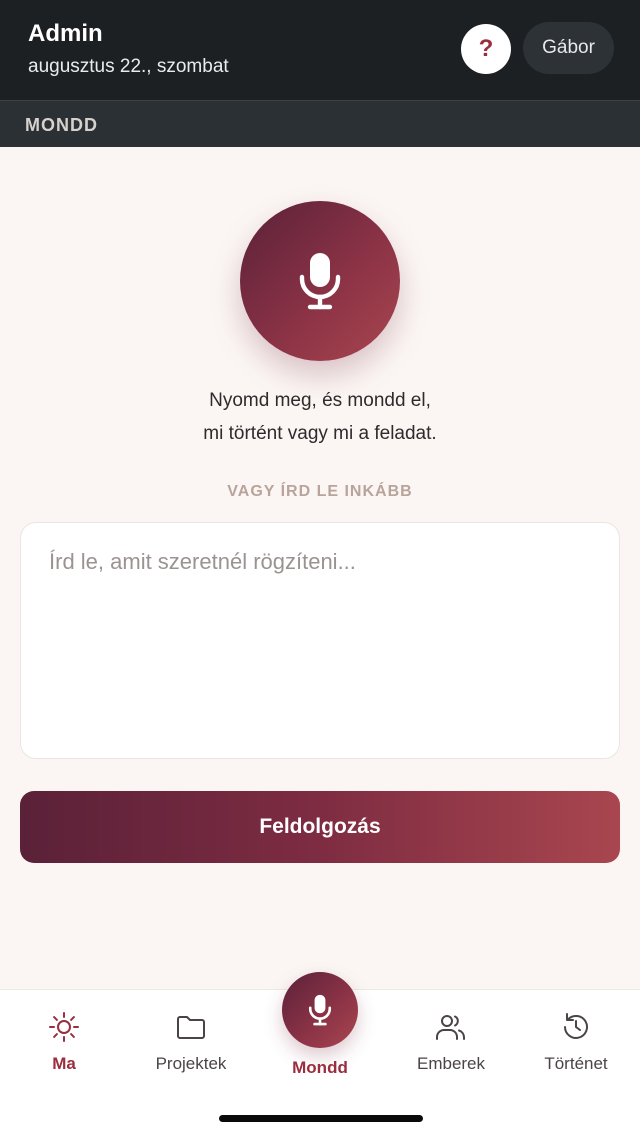 The image size is (640, 1137). Describe the element at coordinates (64, 1027) in the screenshot. I see `sun-icon` at that location.